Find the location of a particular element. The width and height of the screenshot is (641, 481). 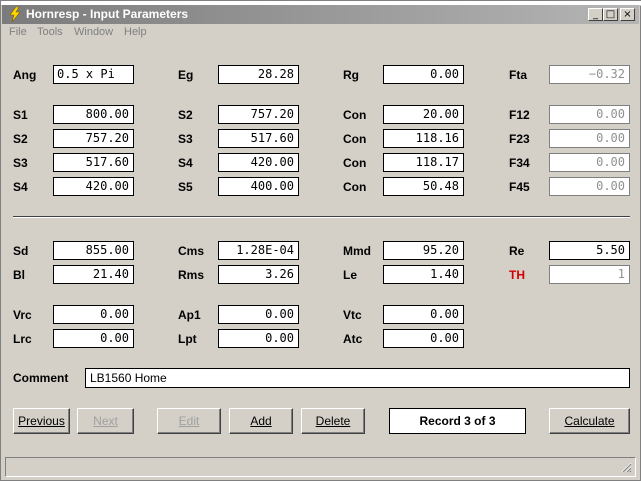

horn-field-f45-r4c3: 0.00 is located at coordinates (589, 186).